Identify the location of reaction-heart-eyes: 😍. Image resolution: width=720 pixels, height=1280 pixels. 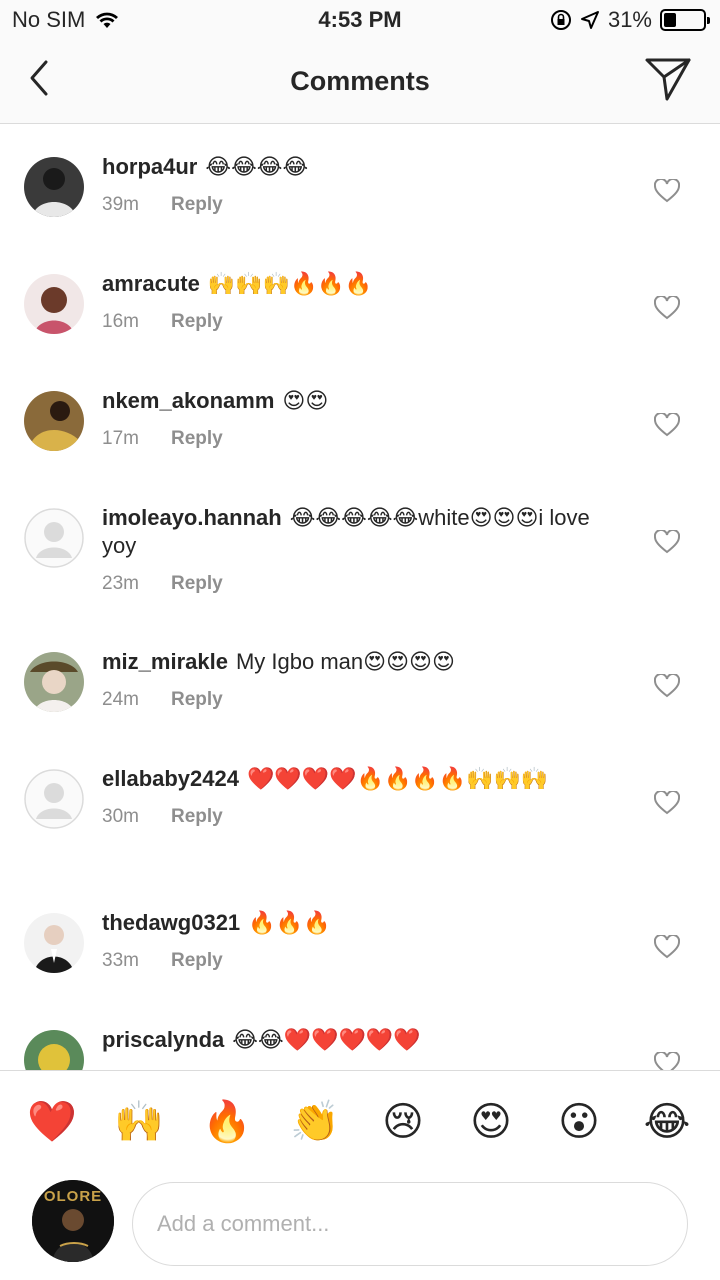
(491, 1122).